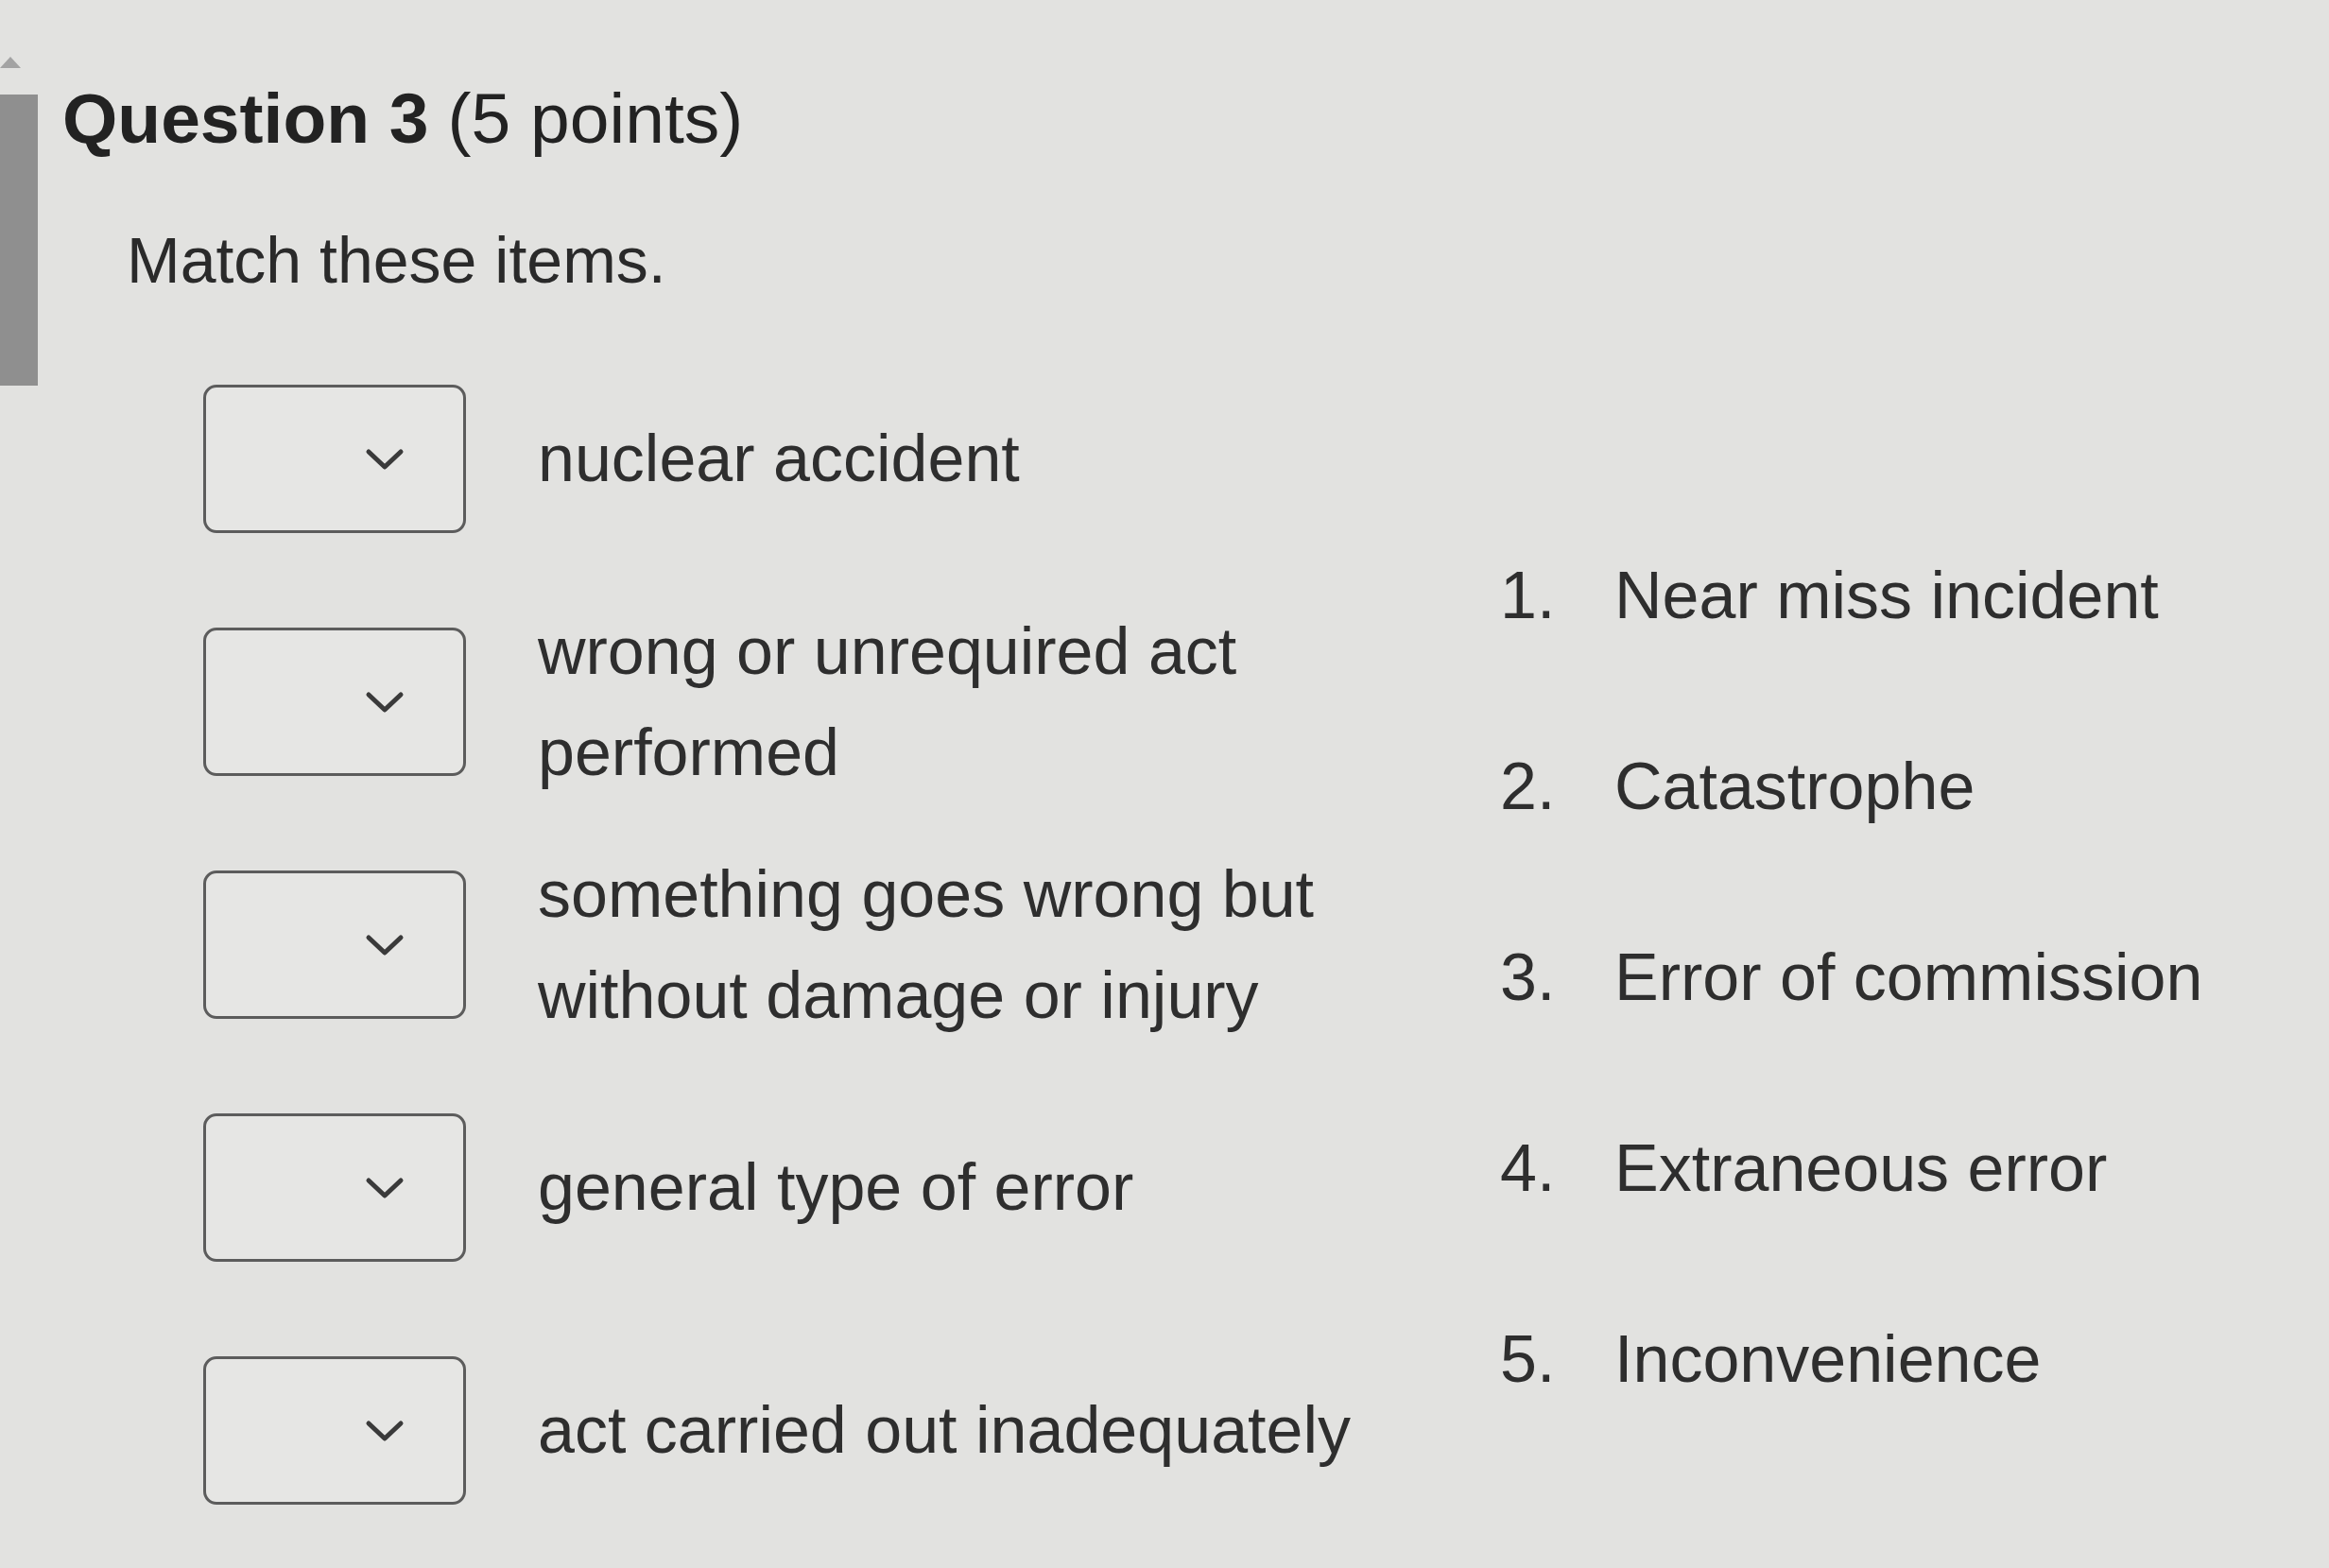 The width and height of the screenshot is (2329, 1568). I want to click on answer-option: Catastrophe, so click(1795, 786).